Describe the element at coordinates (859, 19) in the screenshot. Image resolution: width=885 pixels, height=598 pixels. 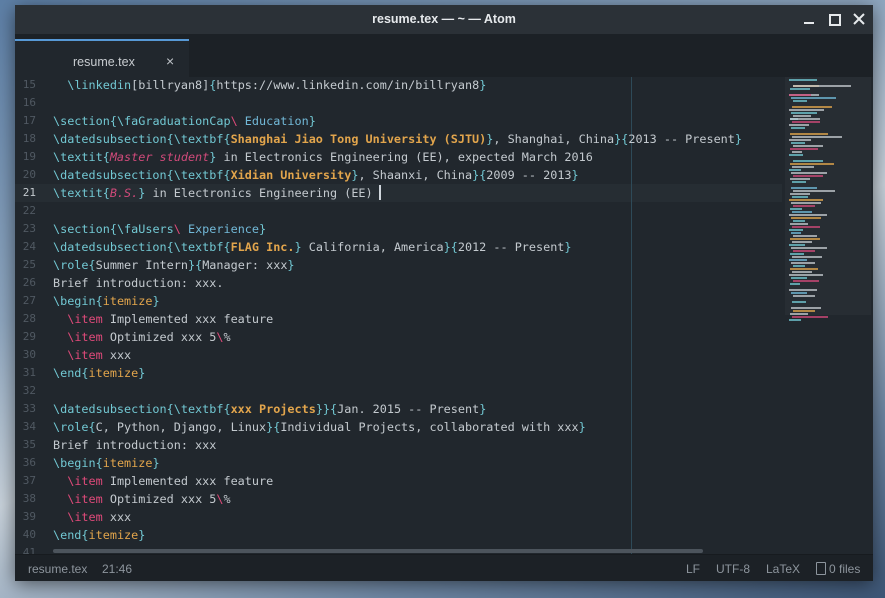
I see `close-icon` at that location.